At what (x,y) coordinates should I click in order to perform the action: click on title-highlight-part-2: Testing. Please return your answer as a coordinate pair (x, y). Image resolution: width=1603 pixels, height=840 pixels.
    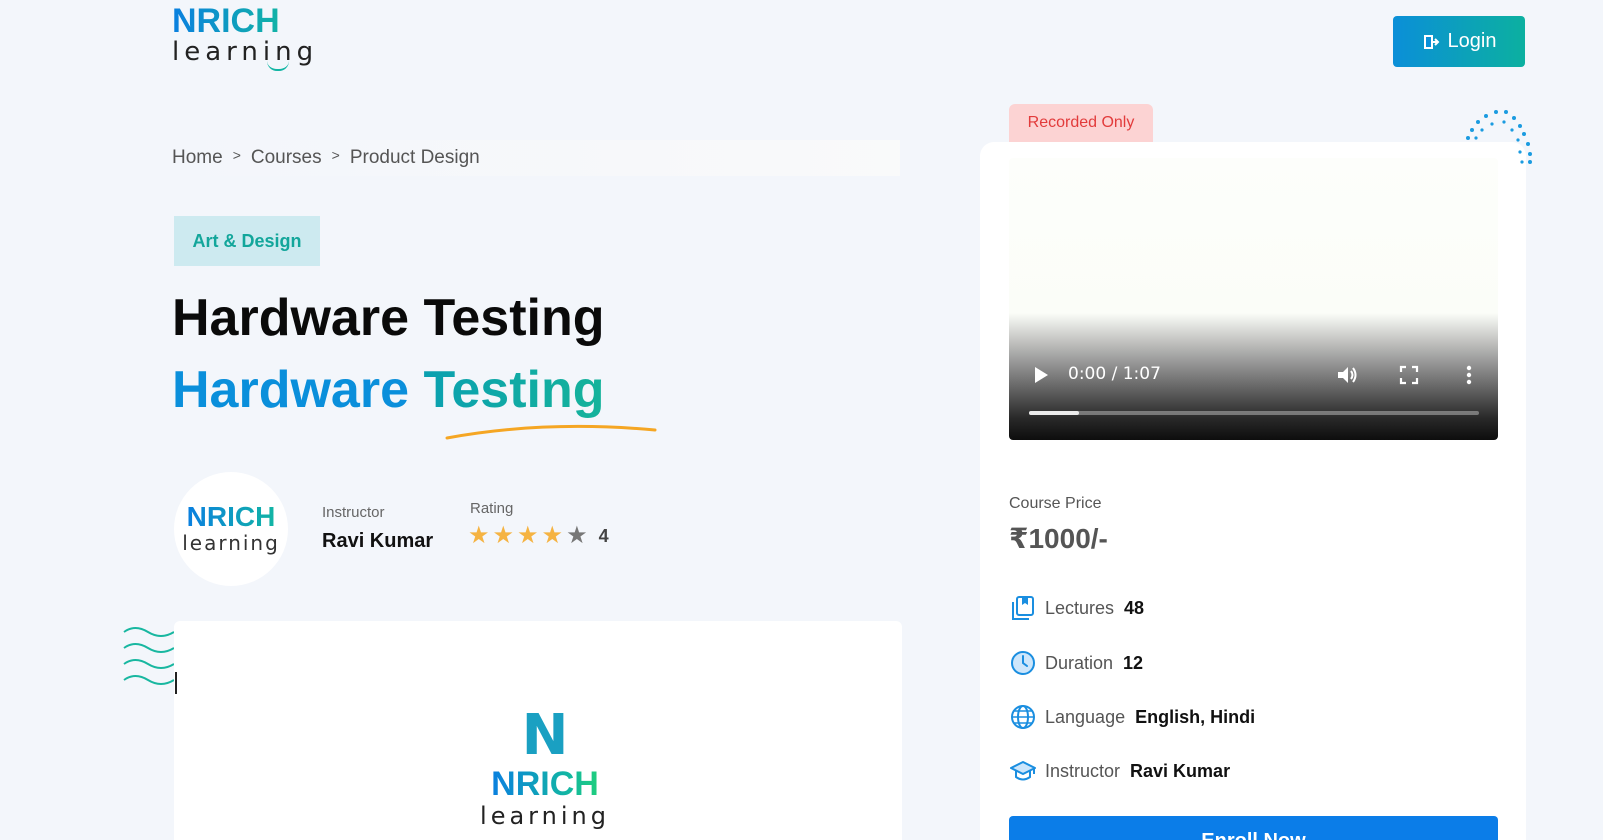
    Looking at the image, I should click on (514, 390).